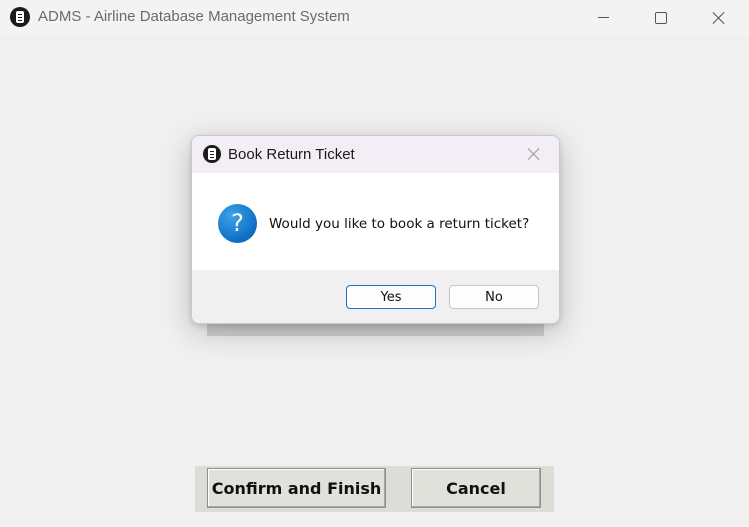 The image size is (749, 527). I want to click on maximize-icon, so click(661, 17).